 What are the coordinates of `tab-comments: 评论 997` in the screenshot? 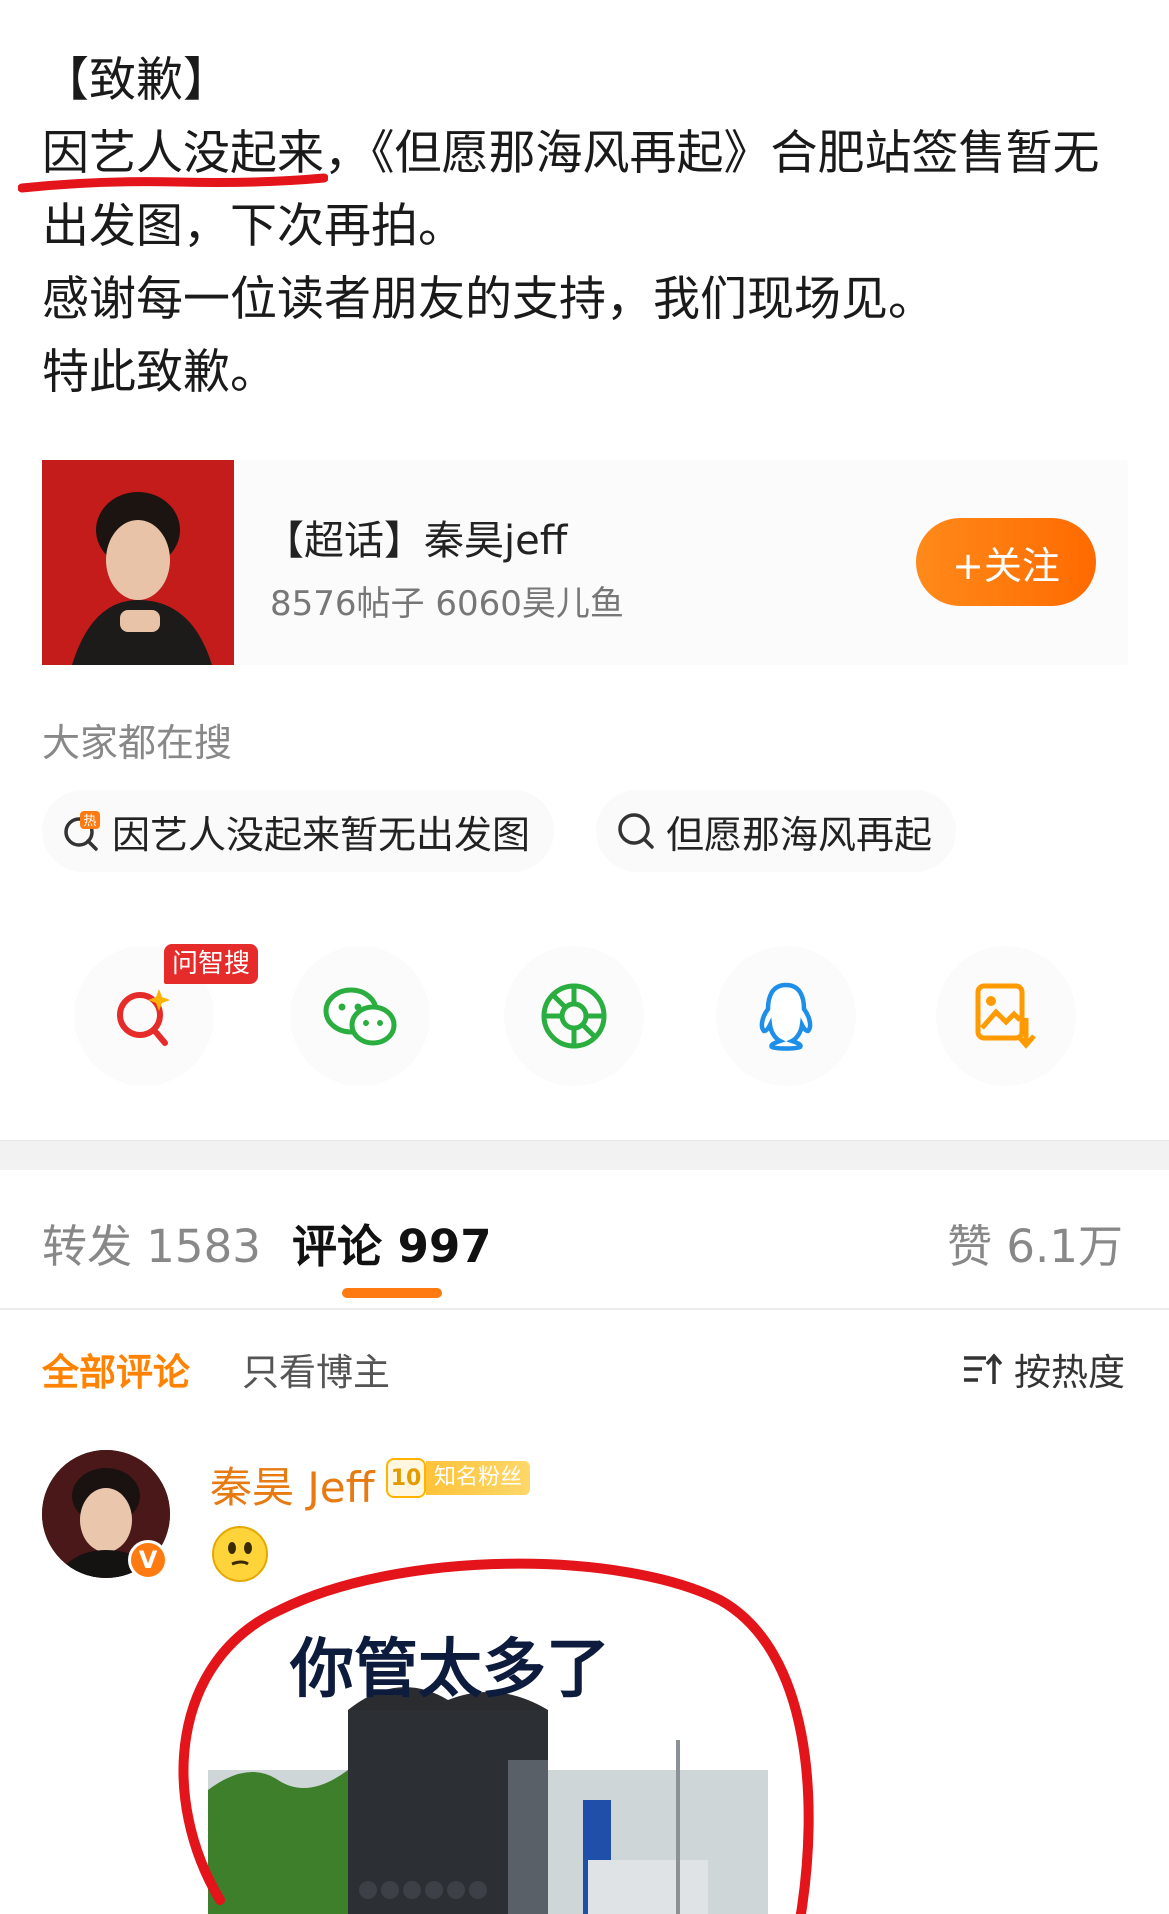 It's located at (392, 1242).